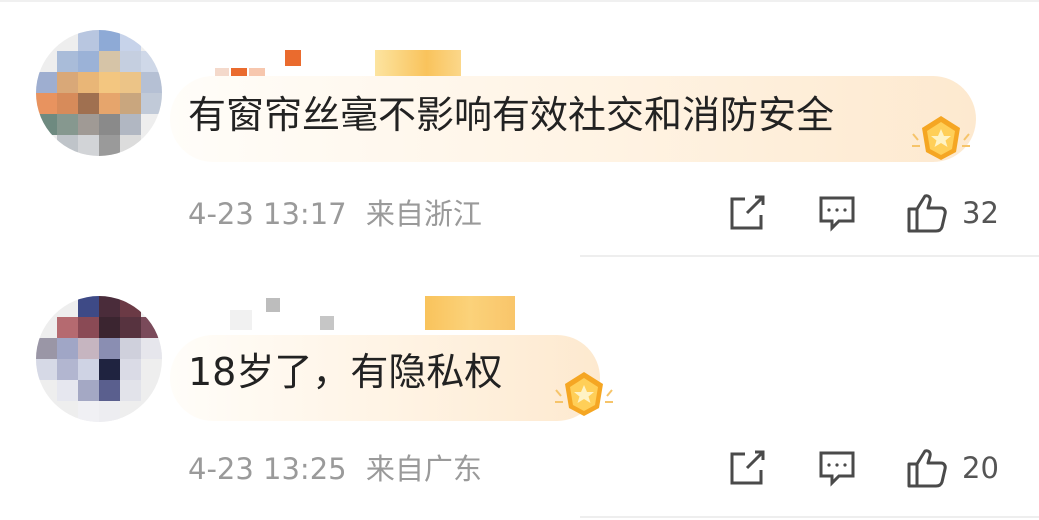  What do you see at coordinates (423, 214) in the screenshot?
I see `comment-location: 来自浙江` at bounding box center [423, 214].